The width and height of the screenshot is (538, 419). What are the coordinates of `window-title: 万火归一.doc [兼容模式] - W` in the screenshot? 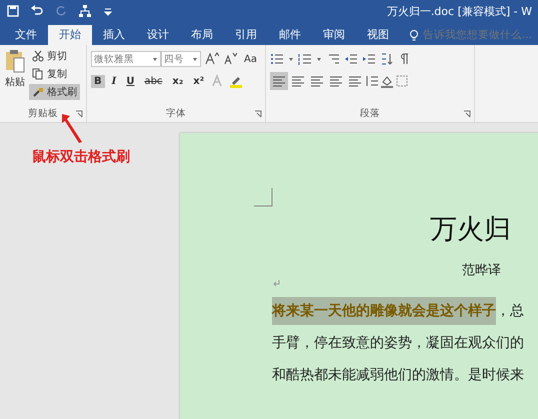 It's located at (459, 11).